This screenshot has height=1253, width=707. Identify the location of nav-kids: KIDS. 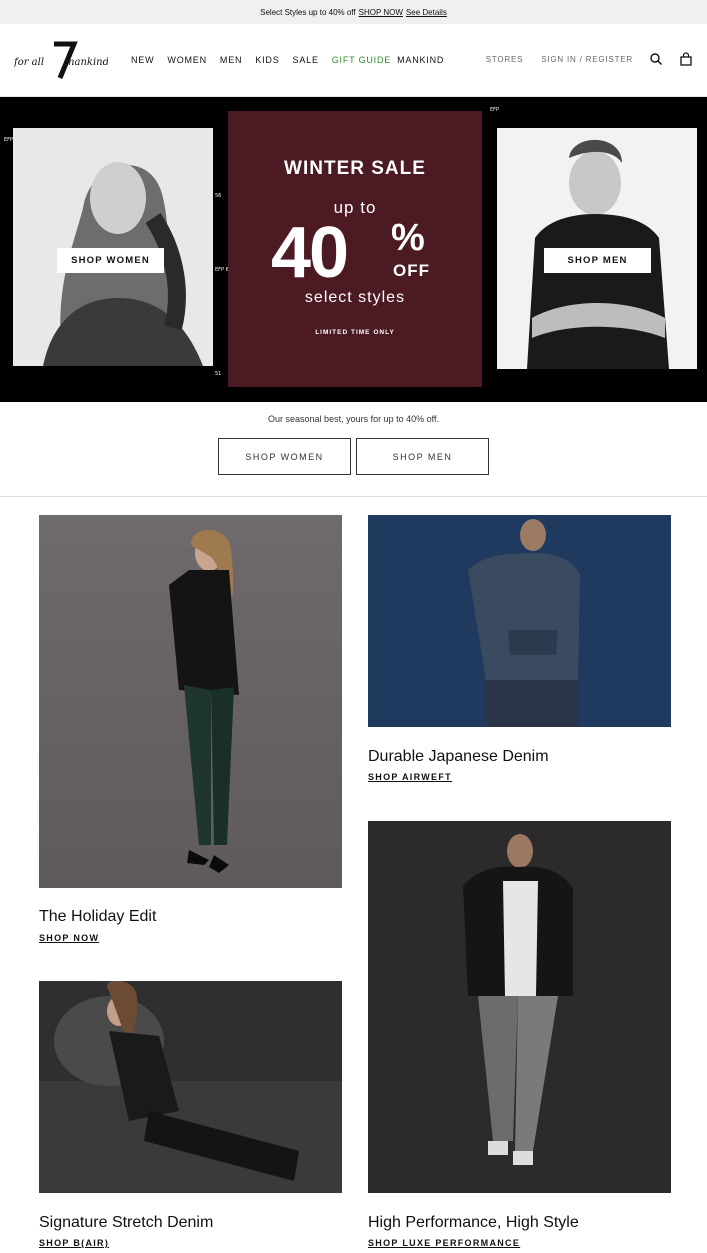
(267, 60).